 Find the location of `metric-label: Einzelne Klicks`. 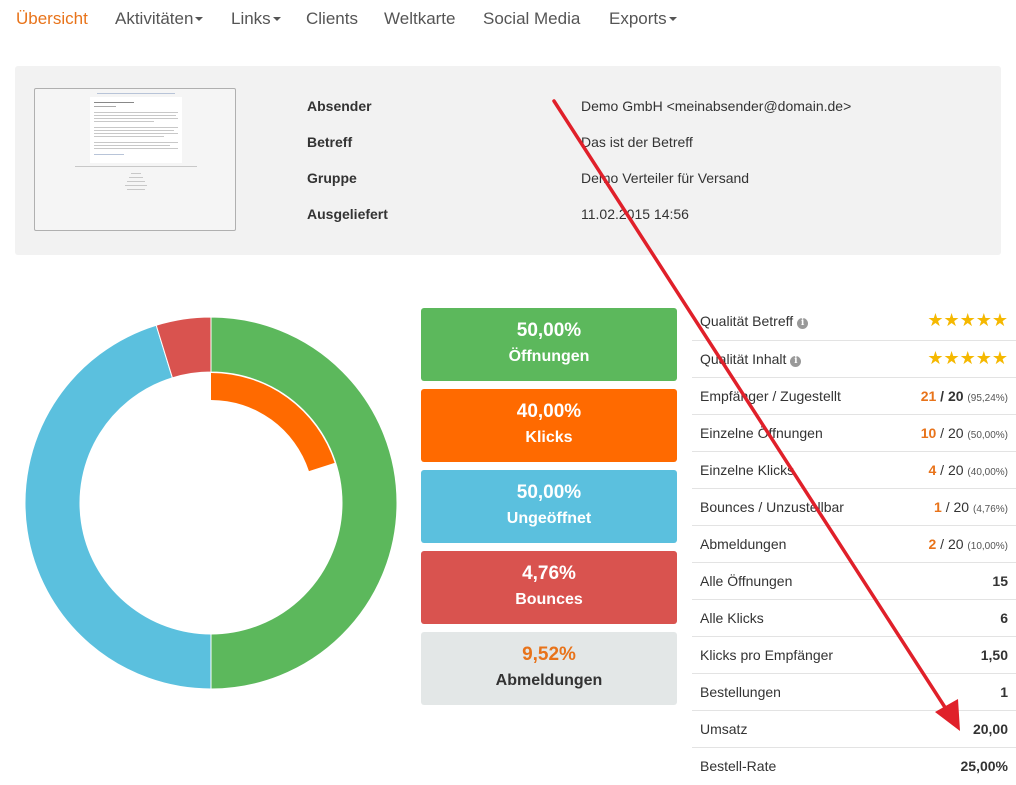

metric-label: Einzelne Klicks is located at coordinates (747, 470).